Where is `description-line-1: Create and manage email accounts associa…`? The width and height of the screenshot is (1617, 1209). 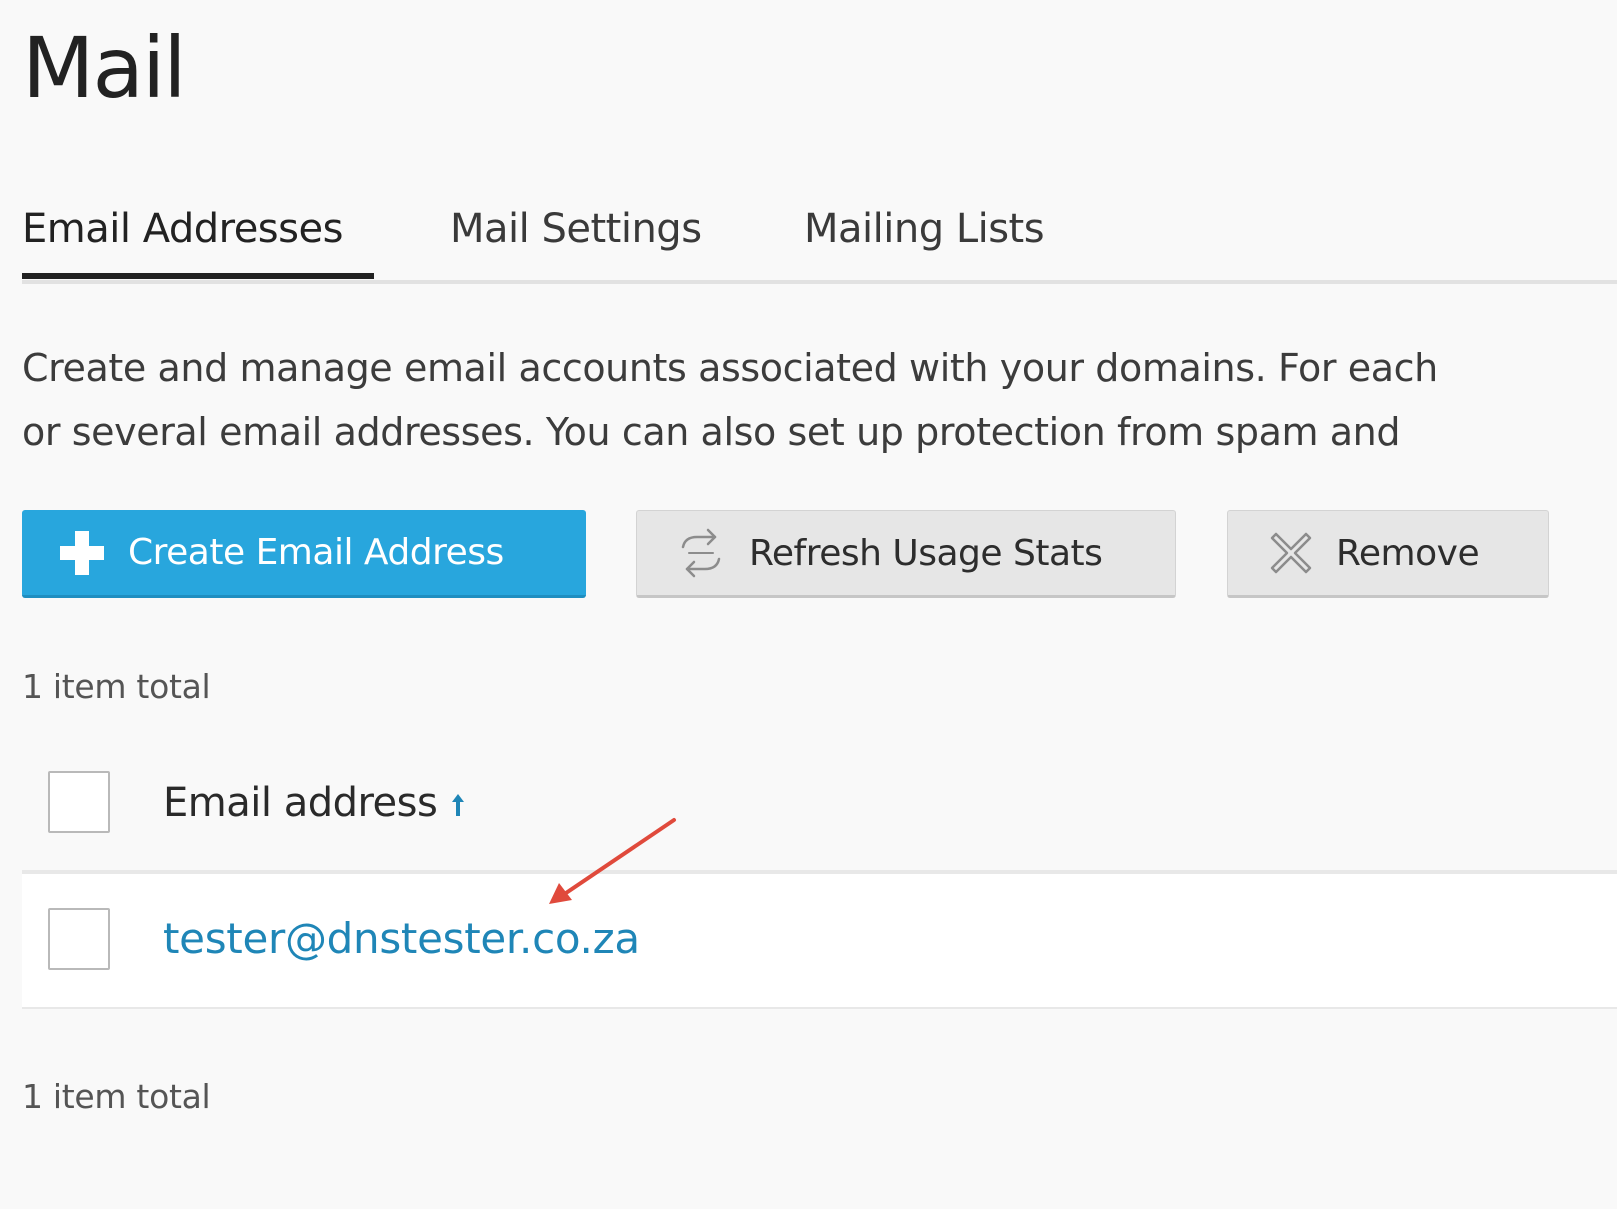 description-line-1: Create and manage email accounts associa… is located at coordinates (730, 368).